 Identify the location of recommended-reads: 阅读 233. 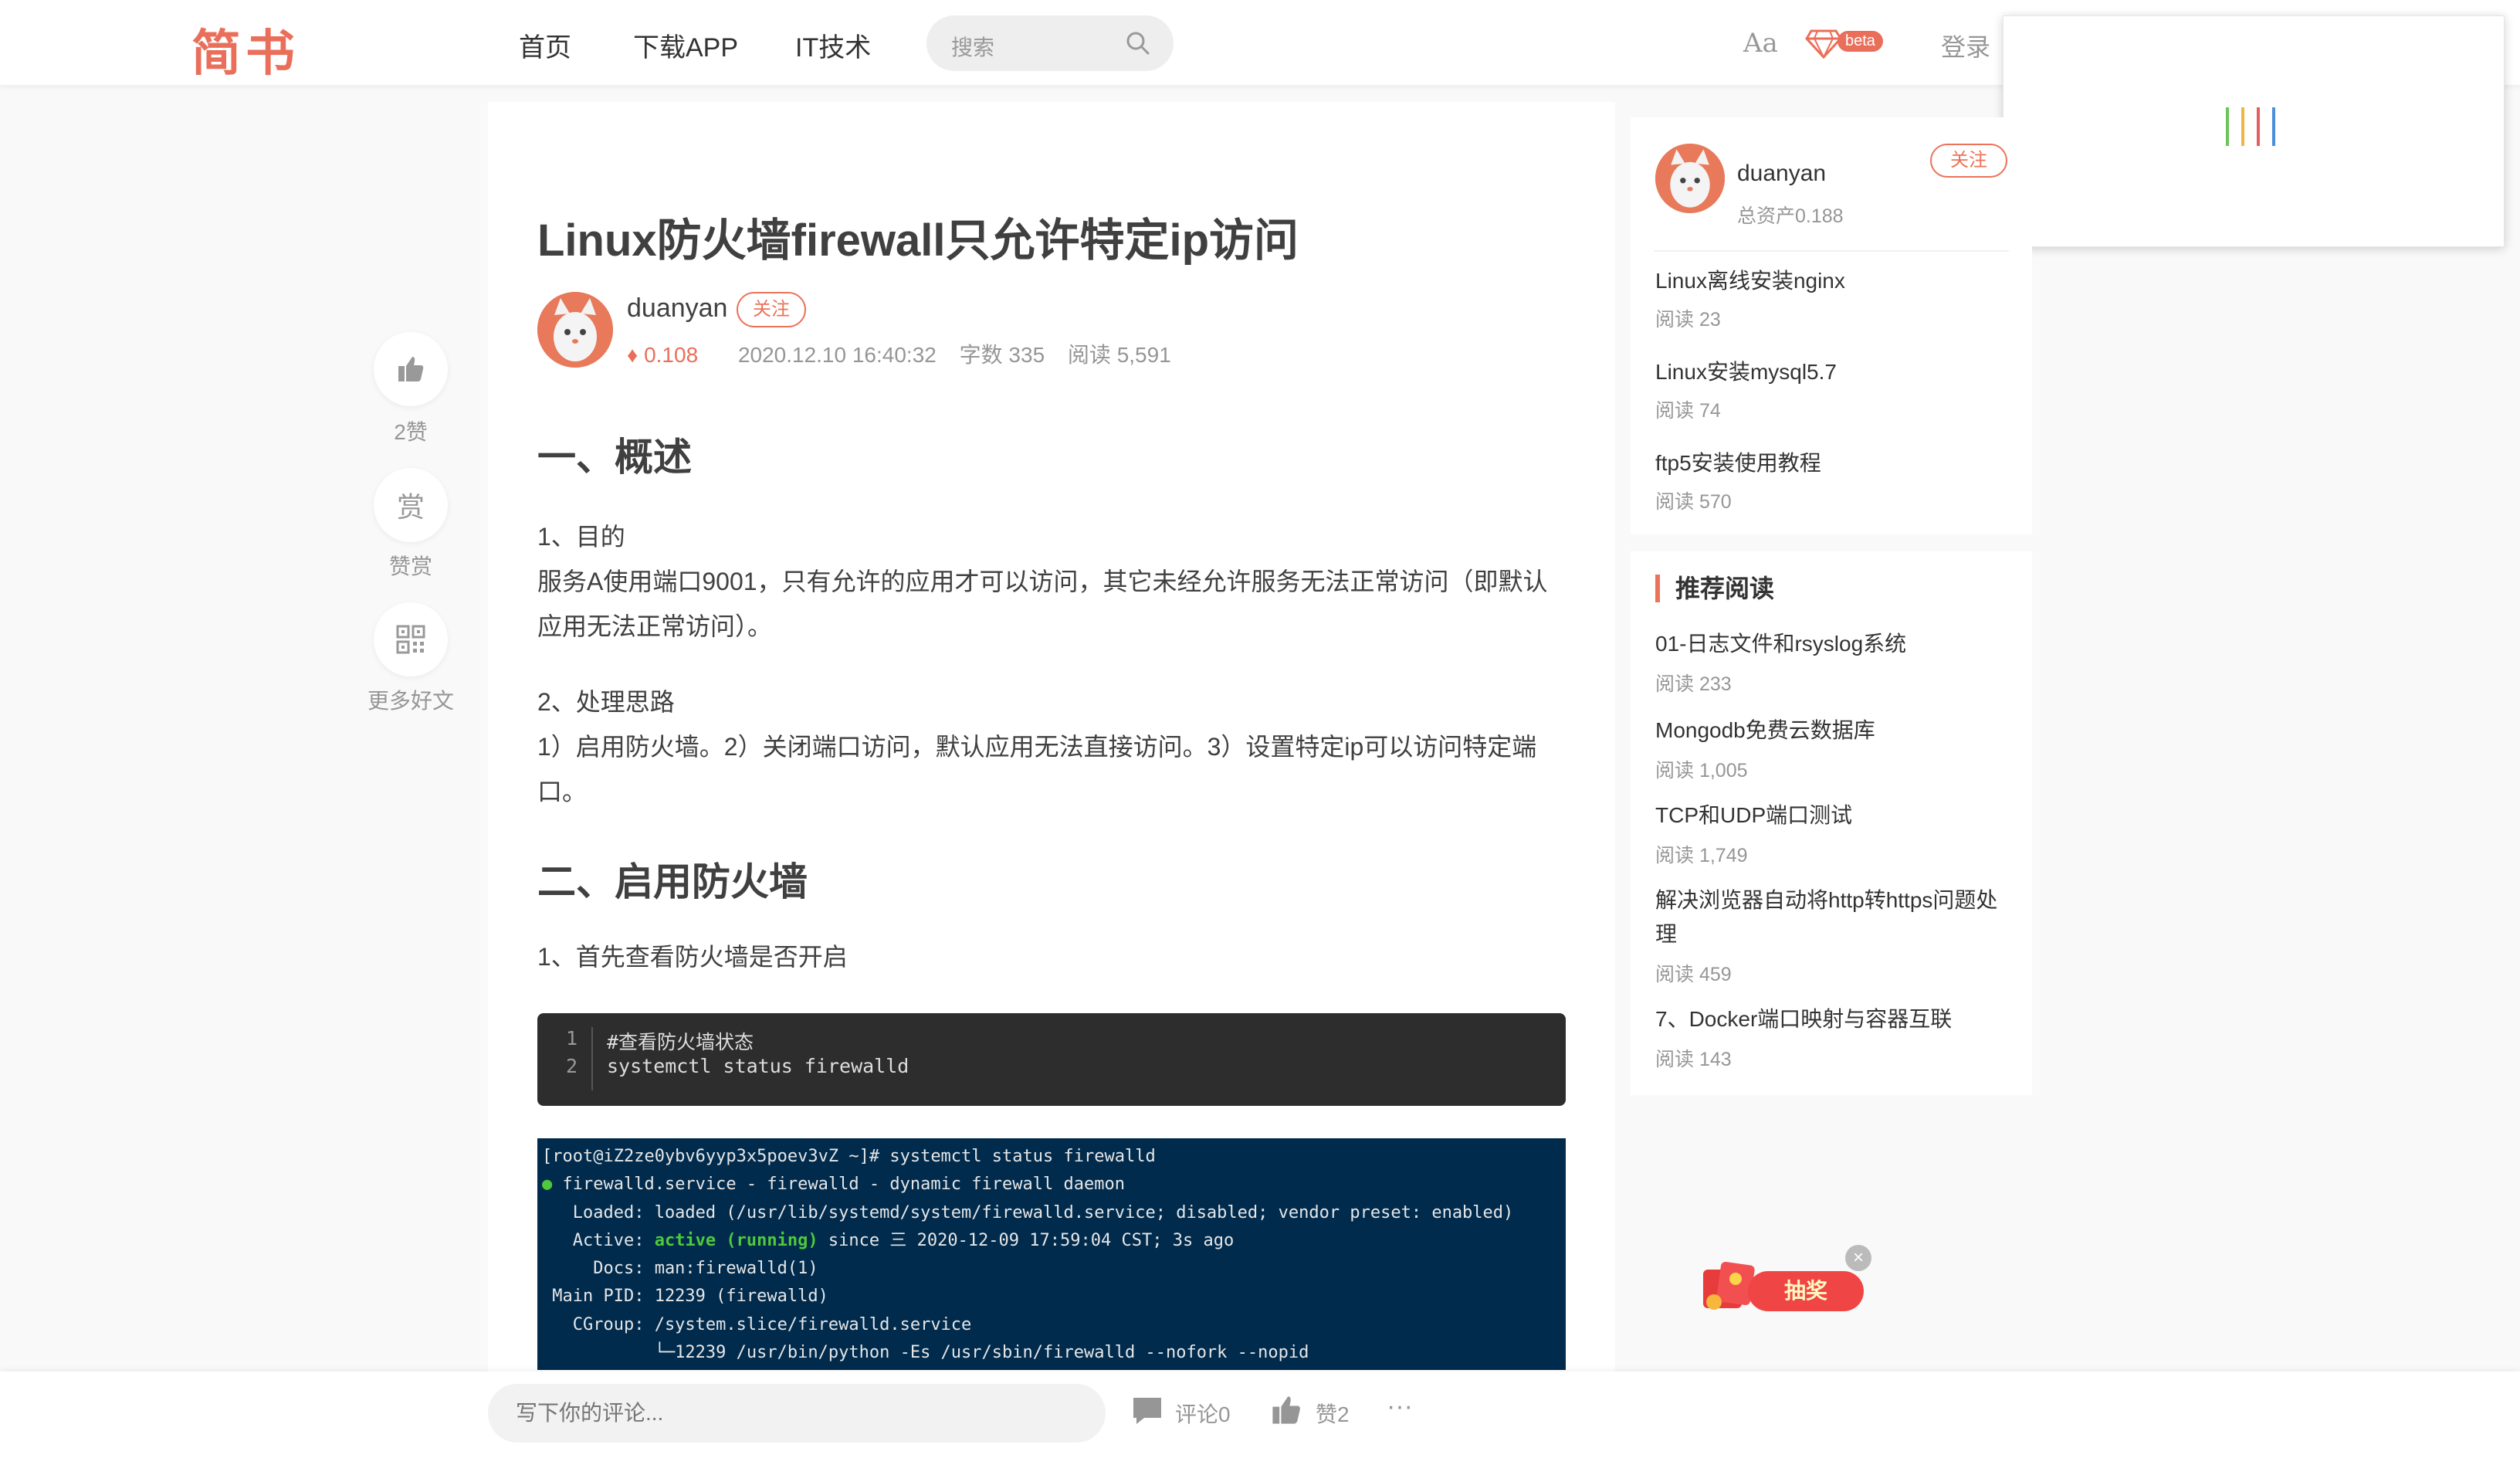
(1694, 684).